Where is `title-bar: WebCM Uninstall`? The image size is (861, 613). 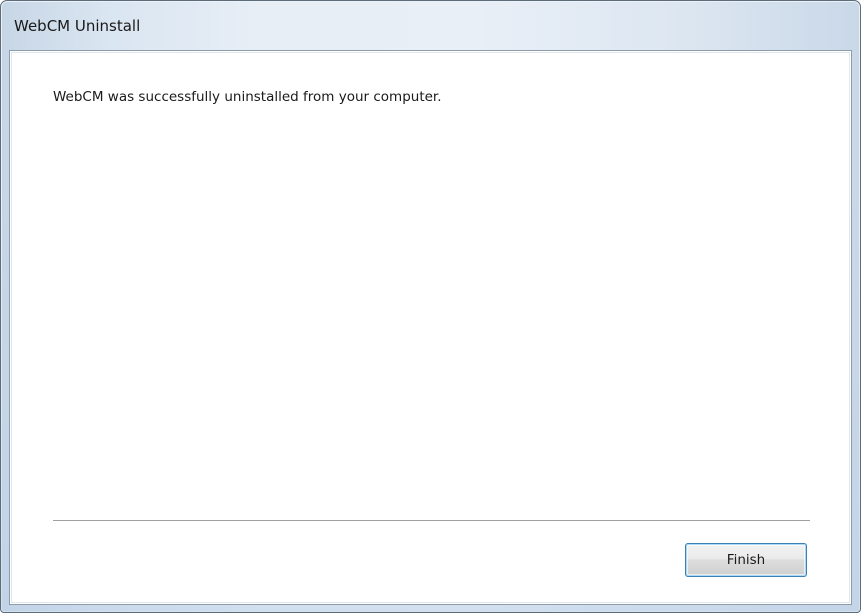
title-bar: WebCM Uninstall is located at coordinates (430, 29).